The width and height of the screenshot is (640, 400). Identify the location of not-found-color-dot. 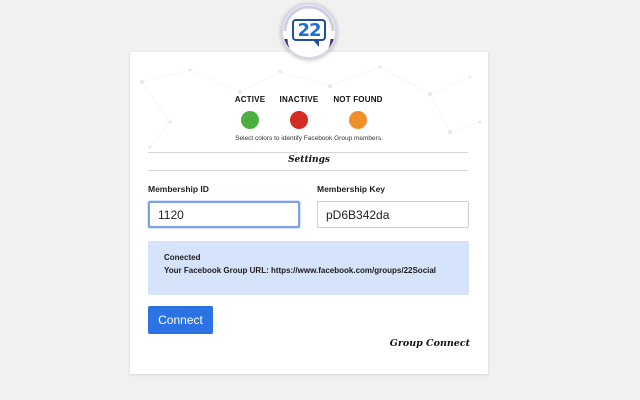
(358, 120).